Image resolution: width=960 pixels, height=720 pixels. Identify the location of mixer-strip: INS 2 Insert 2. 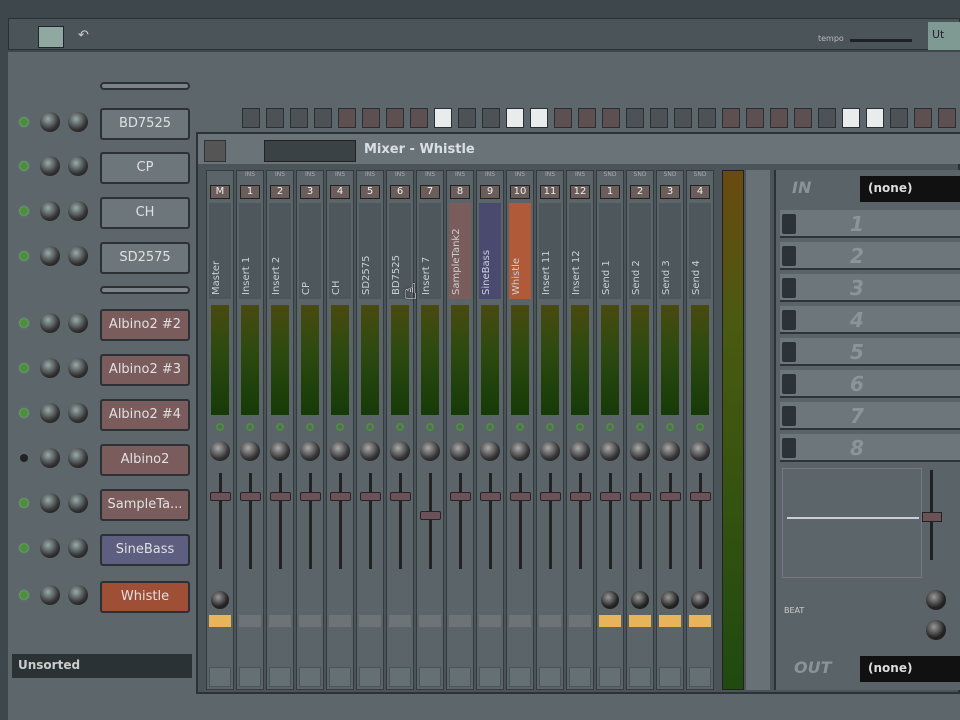
(280, 430).